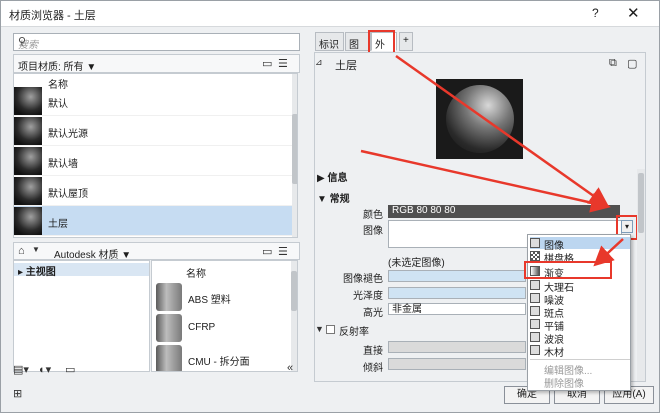 The image size is (660, 413). What do you see at coordinates (554, 353) in the screenshot?
I see `menu-item-label: 木材` at bounding box center [554, 353].